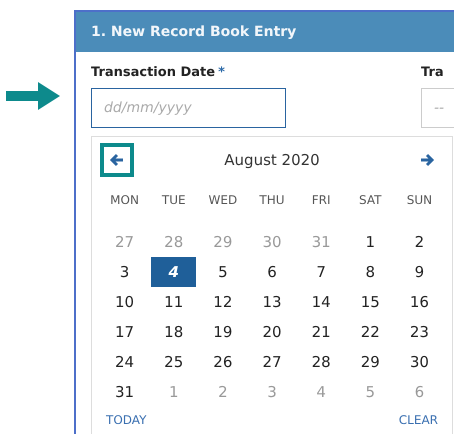  Describe the element at coordinates (223, 362) in the screenshot. I see `calendar-day: 26` at that location.